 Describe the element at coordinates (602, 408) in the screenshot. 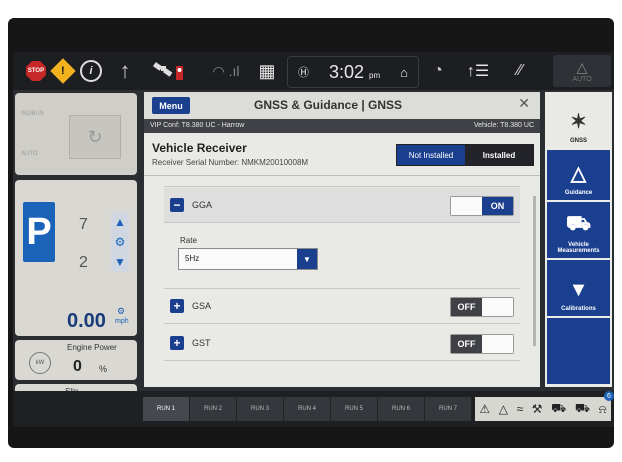

I see `bell-icon: ⍾` at that location.